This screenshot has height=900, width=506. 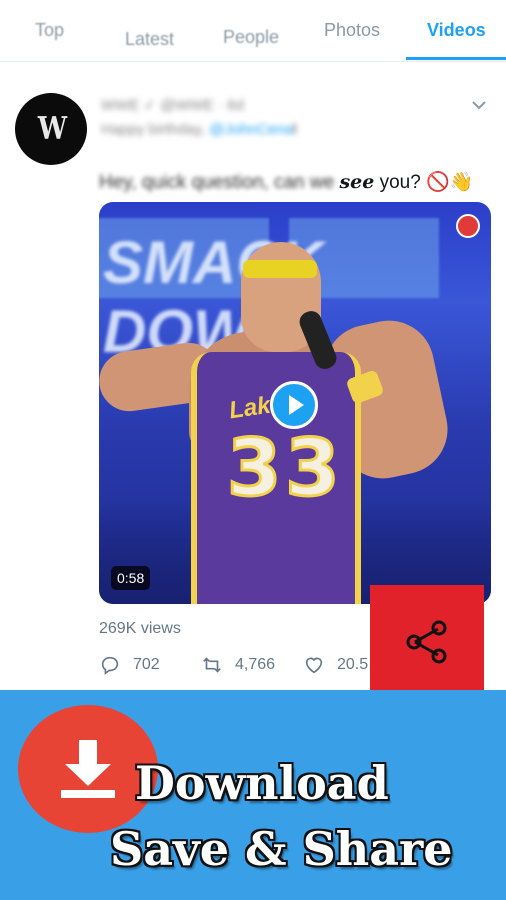 I want to click on retweet-icon, so click(x=212, y=665).